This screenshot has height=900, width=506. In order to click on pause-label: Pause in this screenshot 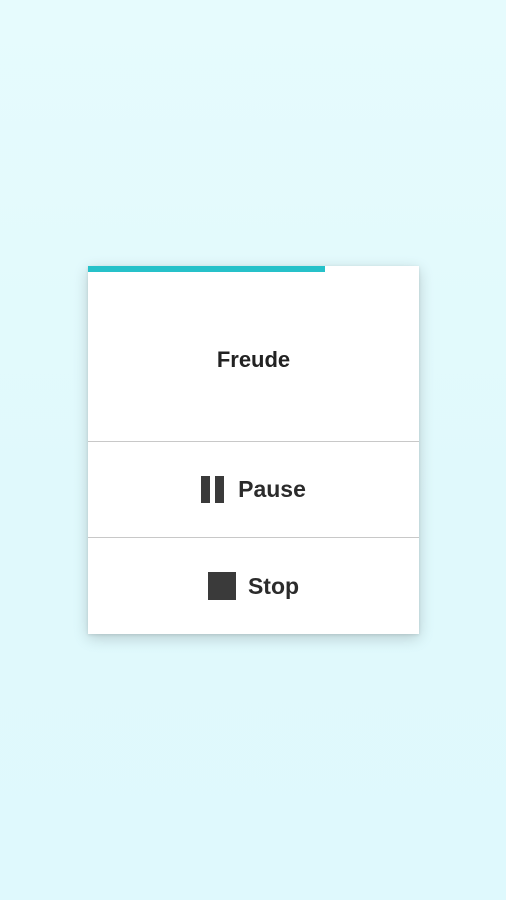, I will do `click(272, 489)`.